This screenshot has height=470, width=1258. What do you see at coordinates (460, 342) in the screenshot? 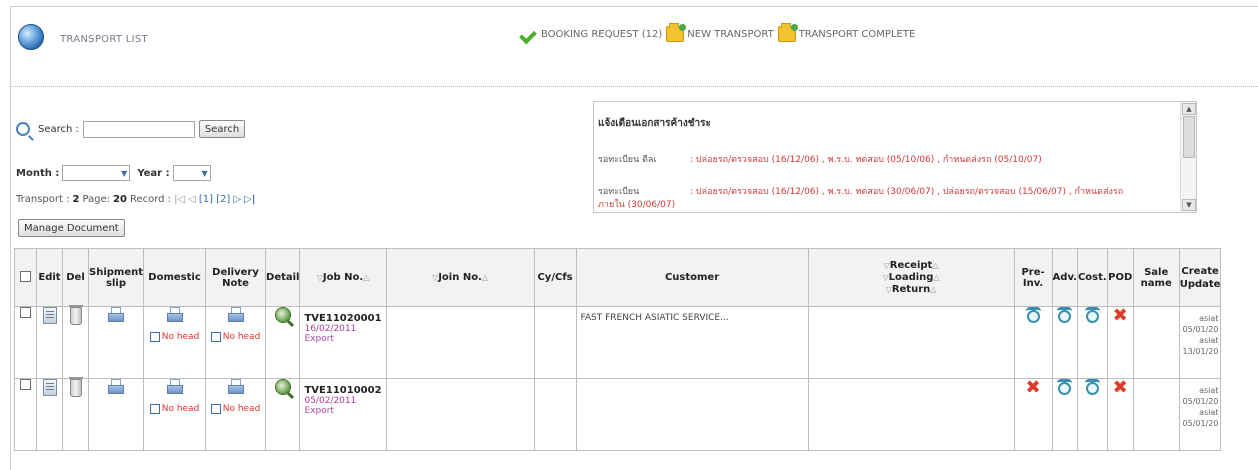
I see `join-no-cell` at bounding box center [460, 342].